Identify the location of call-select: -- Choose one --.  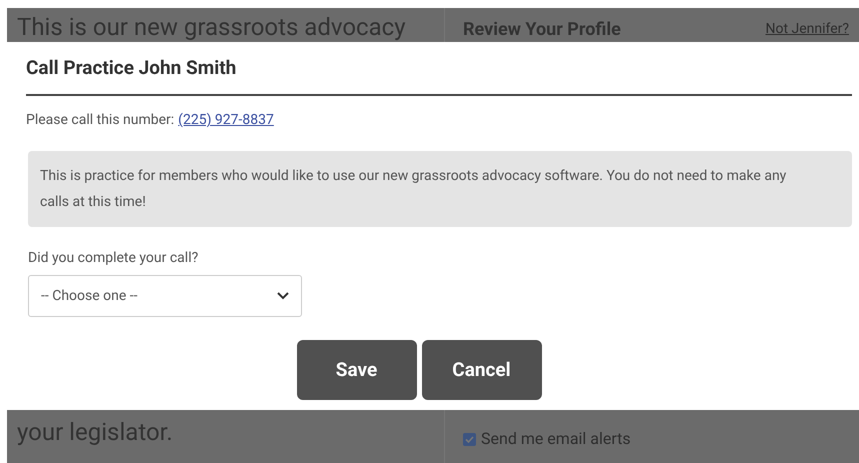
(165, 296).